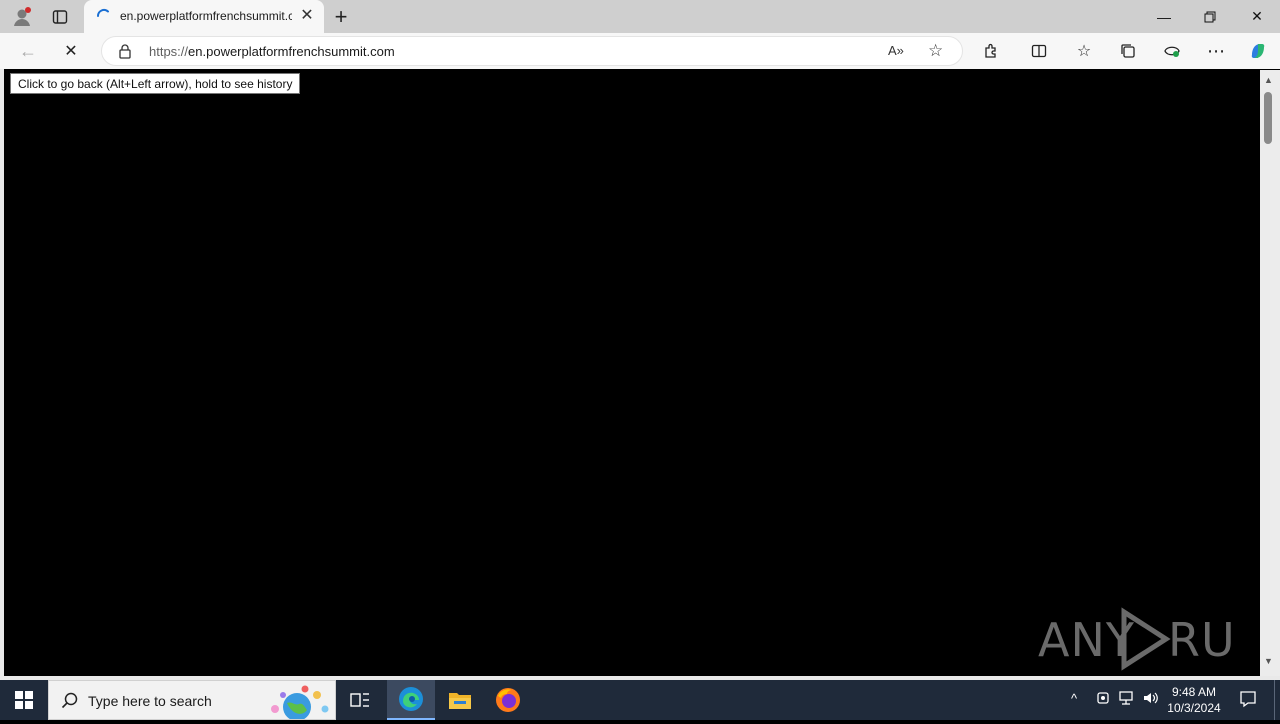 Image resolution: width=1280 pixels, height=724 pixels. I want to click on tray-device-icon, so click(1103, 699).